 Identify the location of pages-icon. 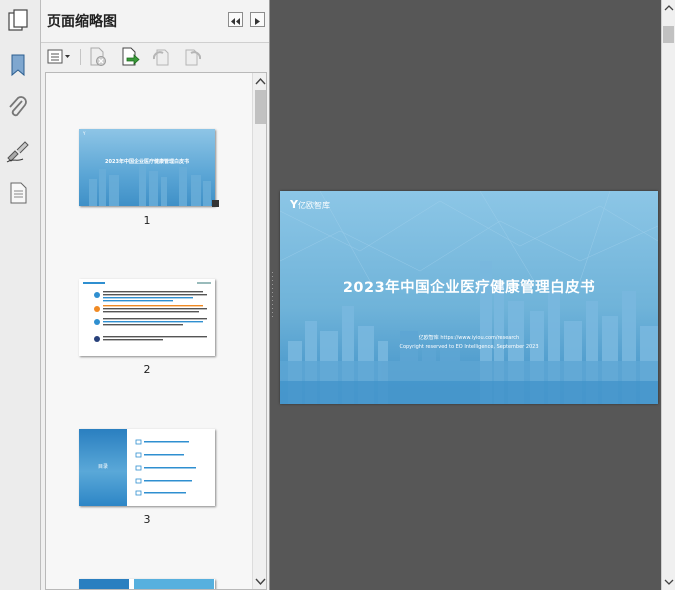
(18, 21).